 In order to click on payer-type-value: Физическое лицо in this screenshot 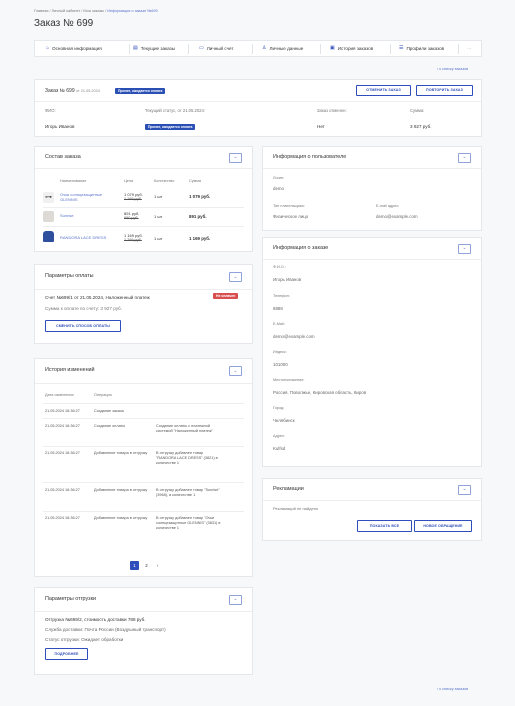, I will do `click(291, 216)`.